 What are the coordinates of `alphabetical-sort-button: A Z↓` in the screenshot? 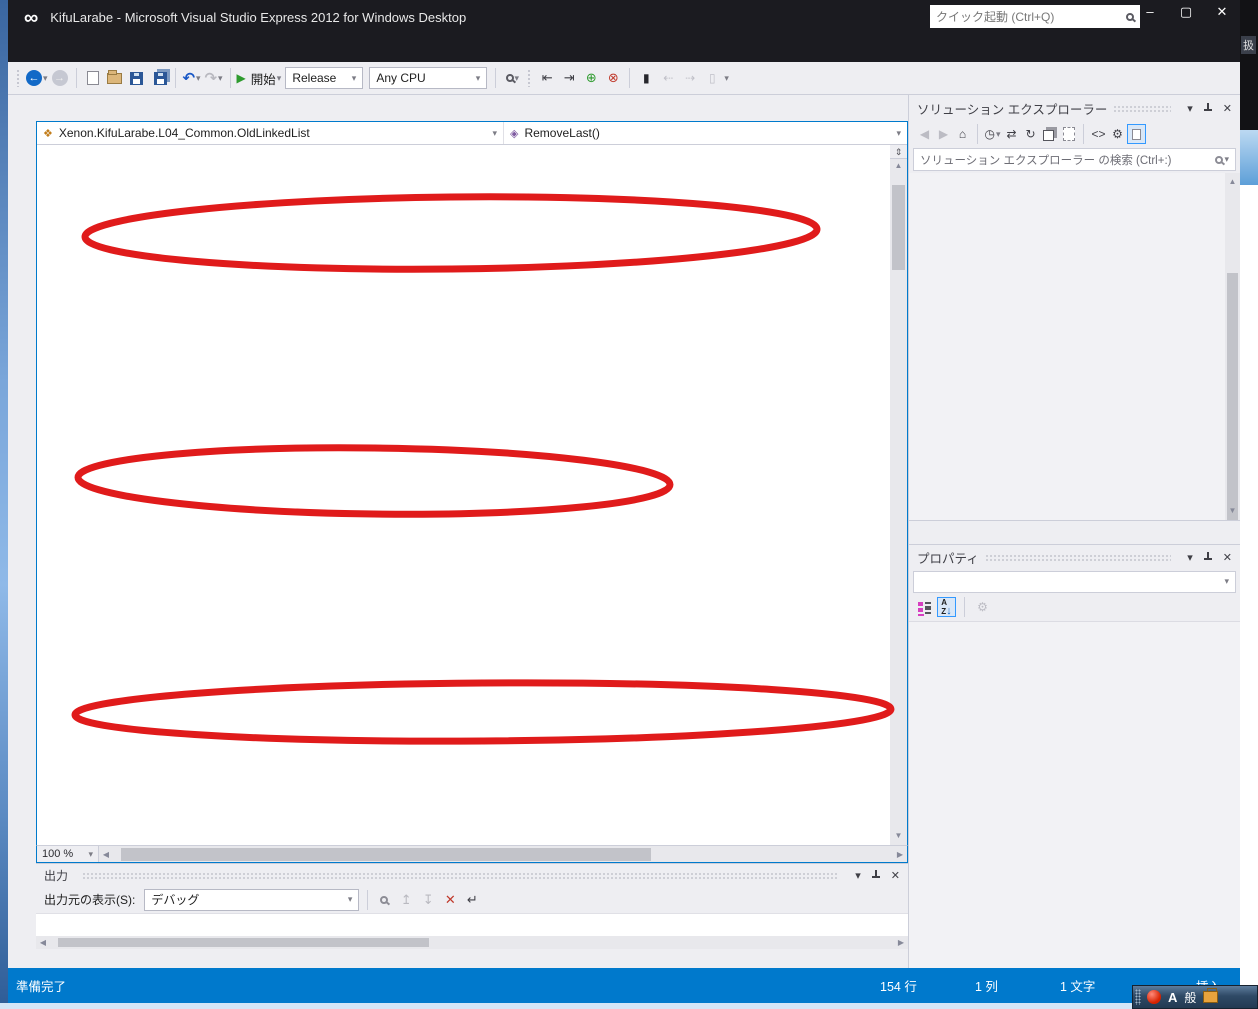 It's located at (946, 607).